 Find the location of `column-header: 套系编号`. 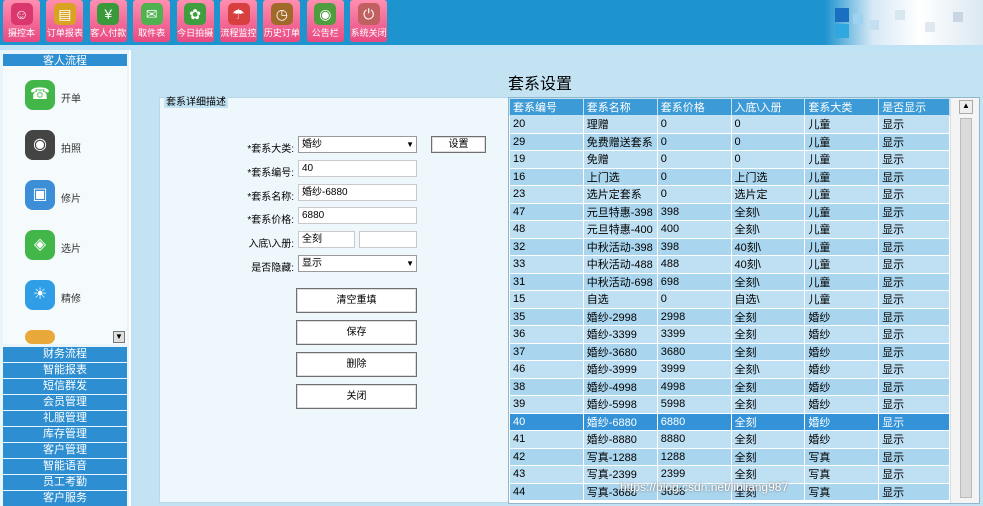

column-header: 套系编号 is located at coordinates (546, 107).